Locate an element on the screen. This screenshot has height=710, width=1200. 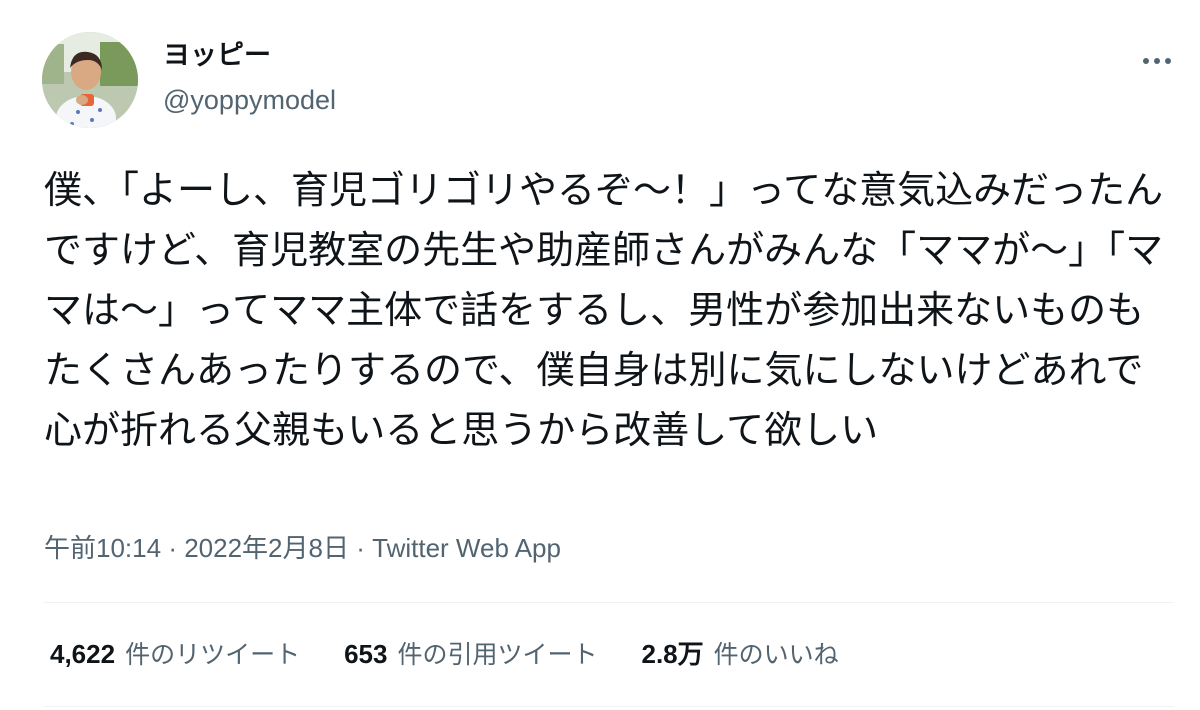
tweet-meta: 午前10:14 · 2022年2月8日 · Twitter Web App is located at coordinates (302, 548).